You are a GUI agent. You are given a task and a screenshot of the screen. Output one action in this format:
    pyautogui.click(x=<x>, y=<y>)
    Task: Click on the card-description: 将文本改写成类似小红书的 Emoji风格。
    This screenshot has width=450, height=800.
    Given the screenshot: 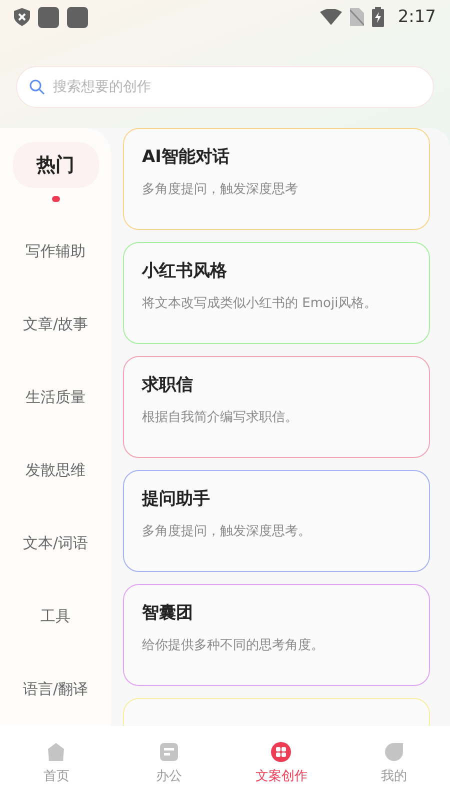 What is the action you would take?
    pyautogui.click(x=260, y=303)
    